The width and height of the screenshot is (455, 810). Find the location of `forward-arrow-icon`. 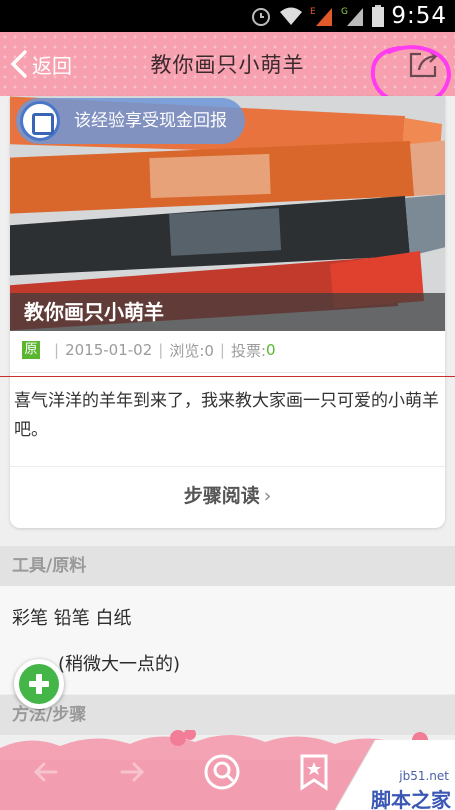

forward-arrow-icon is located at coordinates (132, 772).